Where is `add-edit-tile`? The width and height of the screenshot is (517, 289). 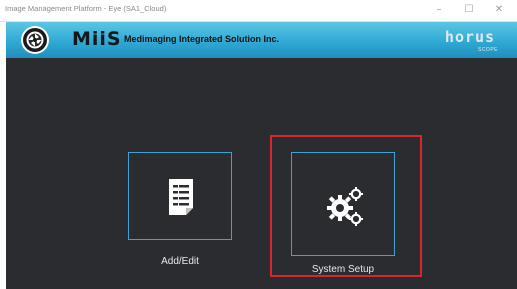 add-edit-tile is located at coordinates (180, 196).